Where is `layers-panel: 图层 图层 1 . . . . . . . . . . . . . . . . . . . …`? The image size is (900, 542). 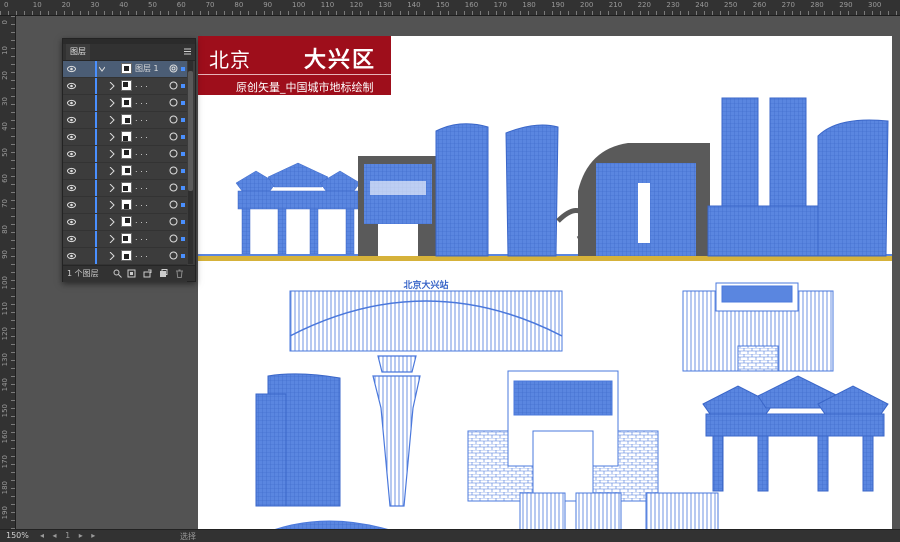 layers-panel: 图层 图层 1 . . . . . . . . . . . . . . . . . . . … is located at coordinates (129, 160).